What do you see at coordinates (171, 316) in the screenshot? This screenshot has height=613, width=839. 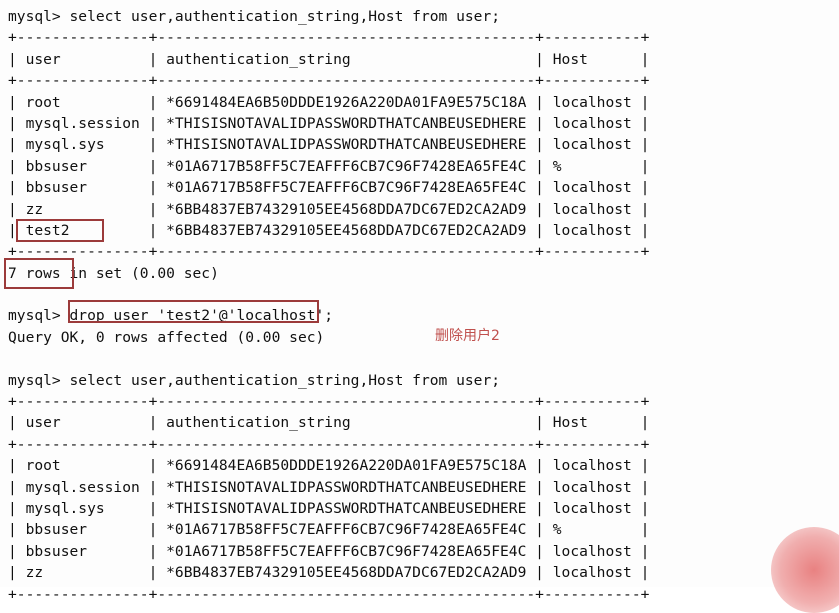 I see `terminal-line: mysql> drop user 'test2'@'localhost';` at bounding box center [171, 316].